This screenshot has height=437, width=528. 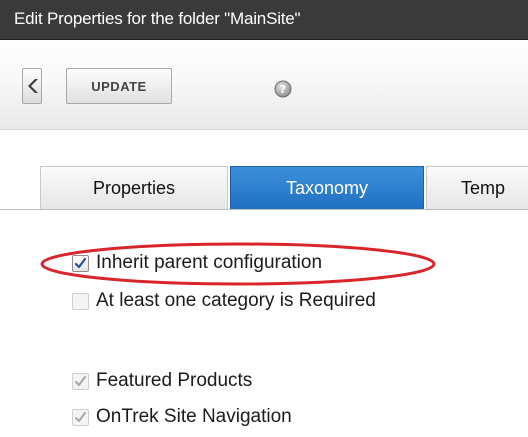 What do you see at coordinates (264, 209) in the screenshot?
I see `tab-divider` at bounding box center [264, 209].